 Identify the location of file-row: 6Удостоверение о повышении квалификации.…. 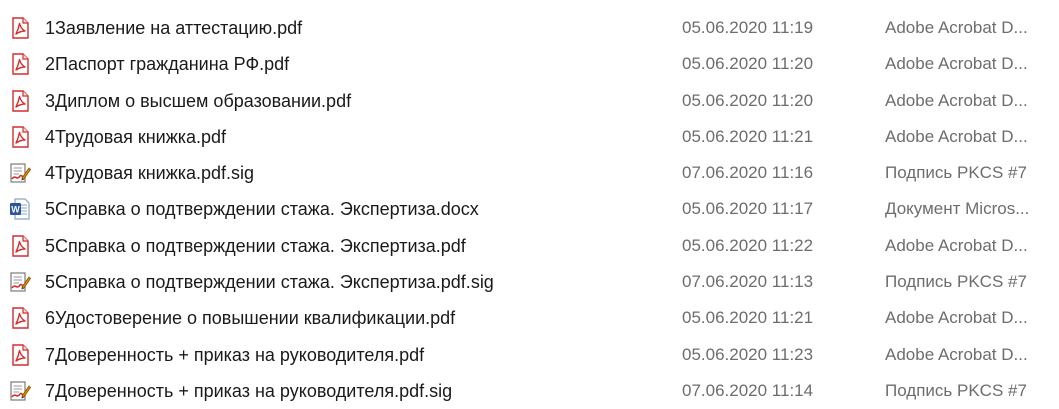
(529, 318).